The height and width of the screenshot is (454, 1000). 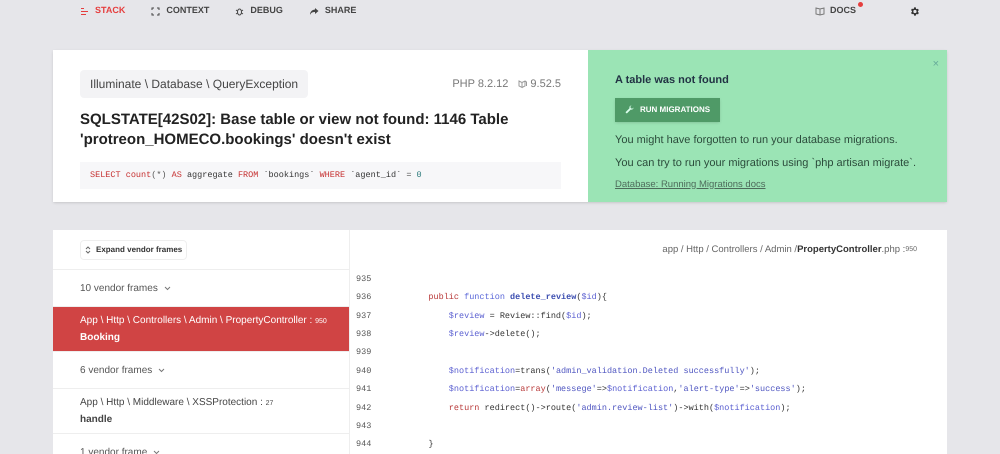 What do you see at coordinates (155, 11) in the screenshot?
I see `expand-icon` at bounding box center [155, 11].